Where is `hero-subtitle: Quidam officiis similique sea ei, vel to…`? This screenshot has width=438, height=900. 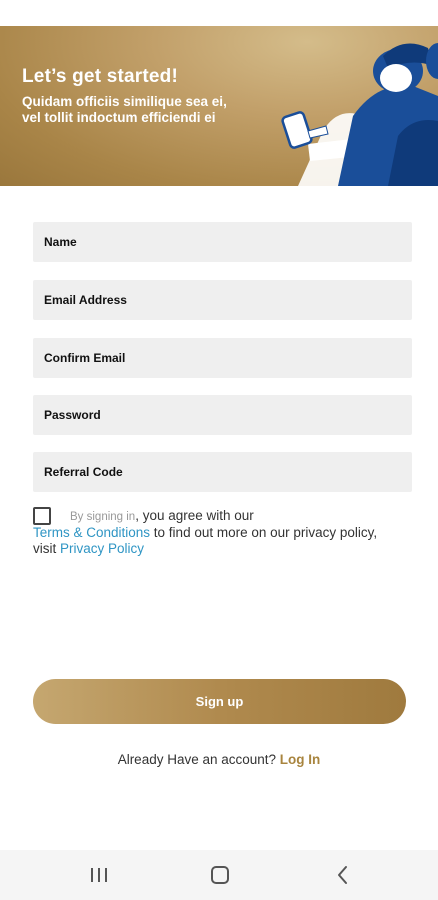
hero-subtitle: Quidam officiis similique sea ei, vel to… is located at coordinates (124, 109).